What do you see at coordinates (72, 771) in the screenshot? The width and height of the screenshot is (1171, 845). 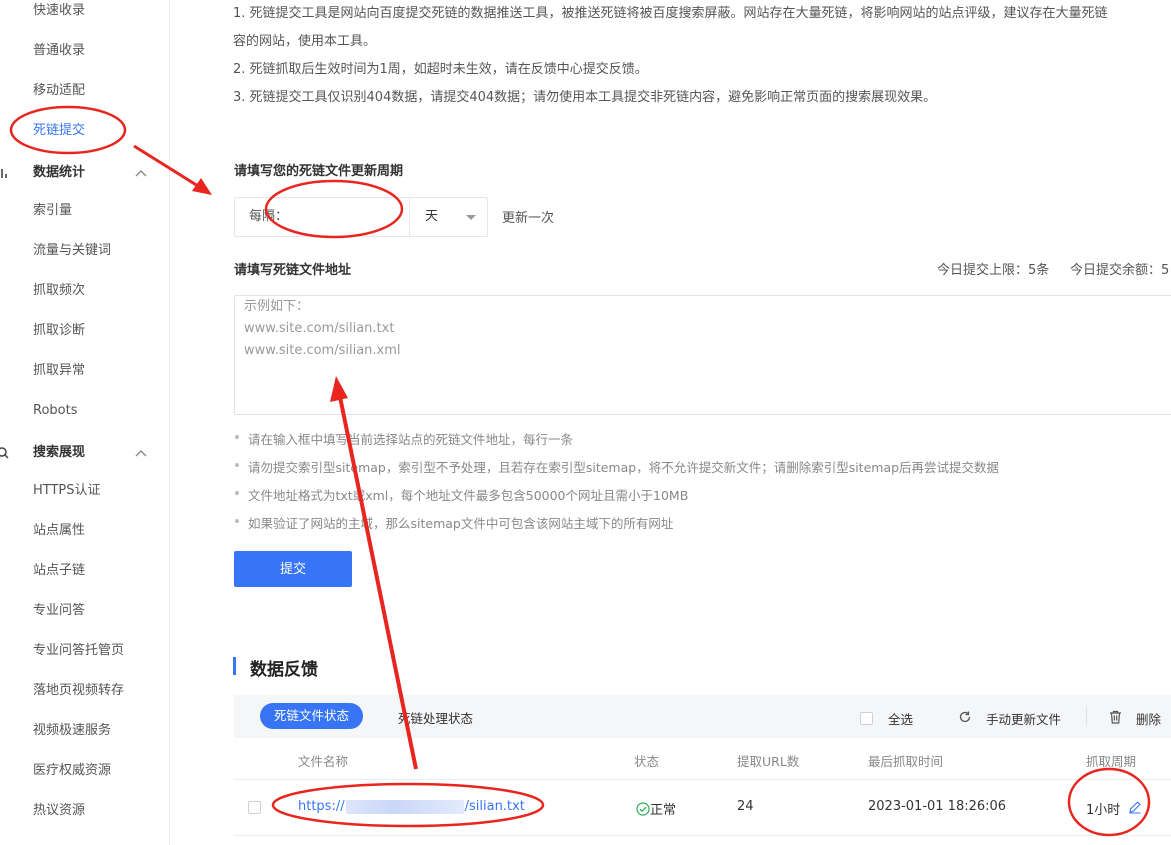 I see `sidebar-item-medical-authority: 医疗权威资源` at bounding box center [72, 771].